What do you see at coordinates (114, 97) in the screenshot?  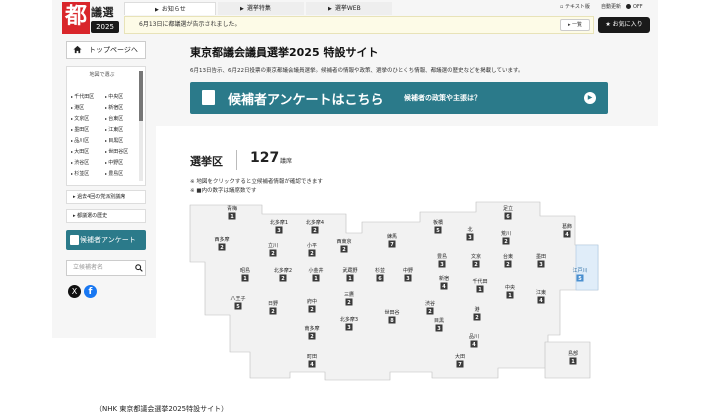 I see `ward-item: 中央区` at bounding box center [114, 97].